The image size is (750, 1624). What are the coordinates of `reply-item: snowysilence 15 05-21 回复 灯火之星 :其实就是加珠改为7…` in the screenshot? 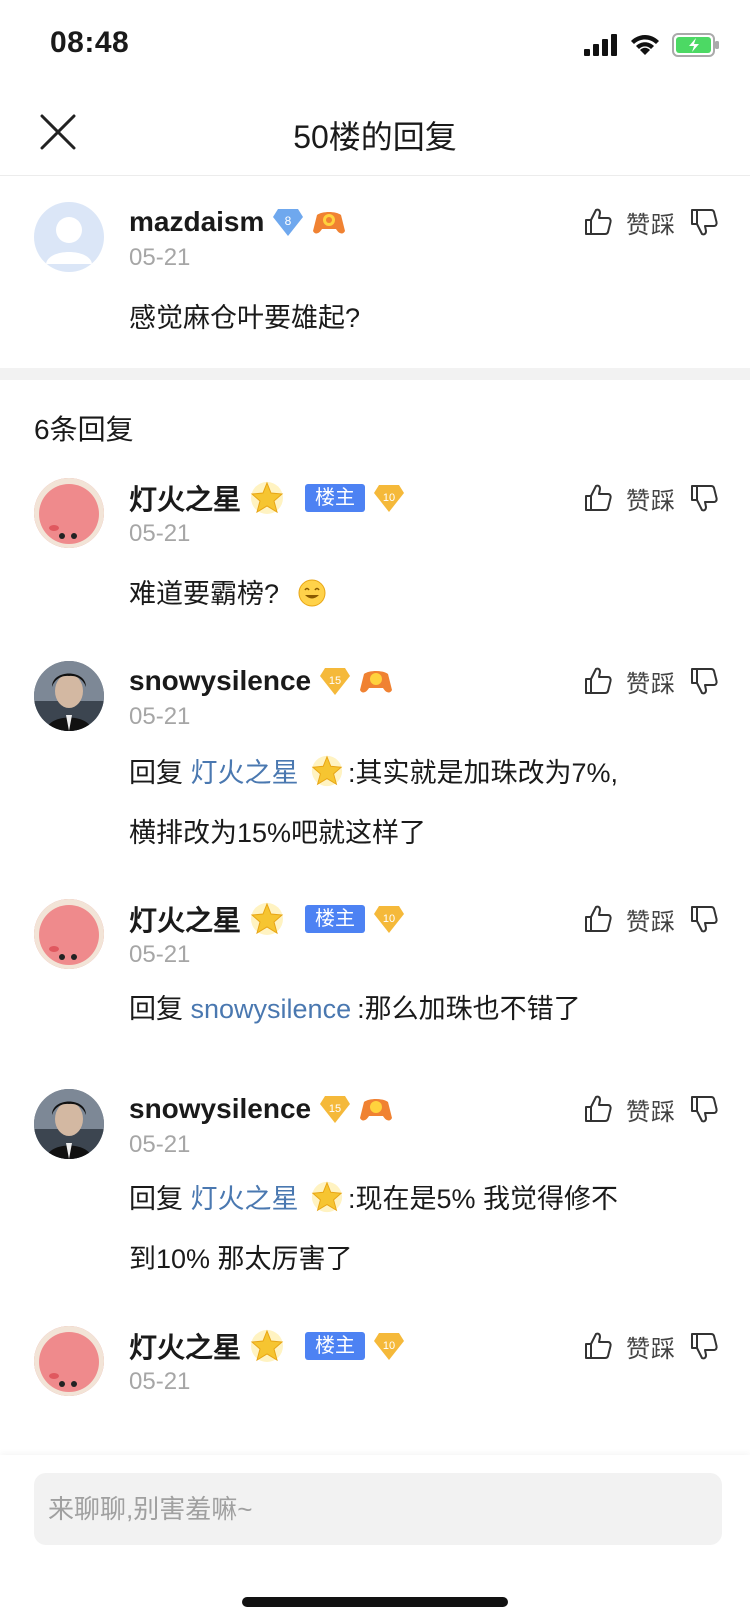 It's located at (375, 761).